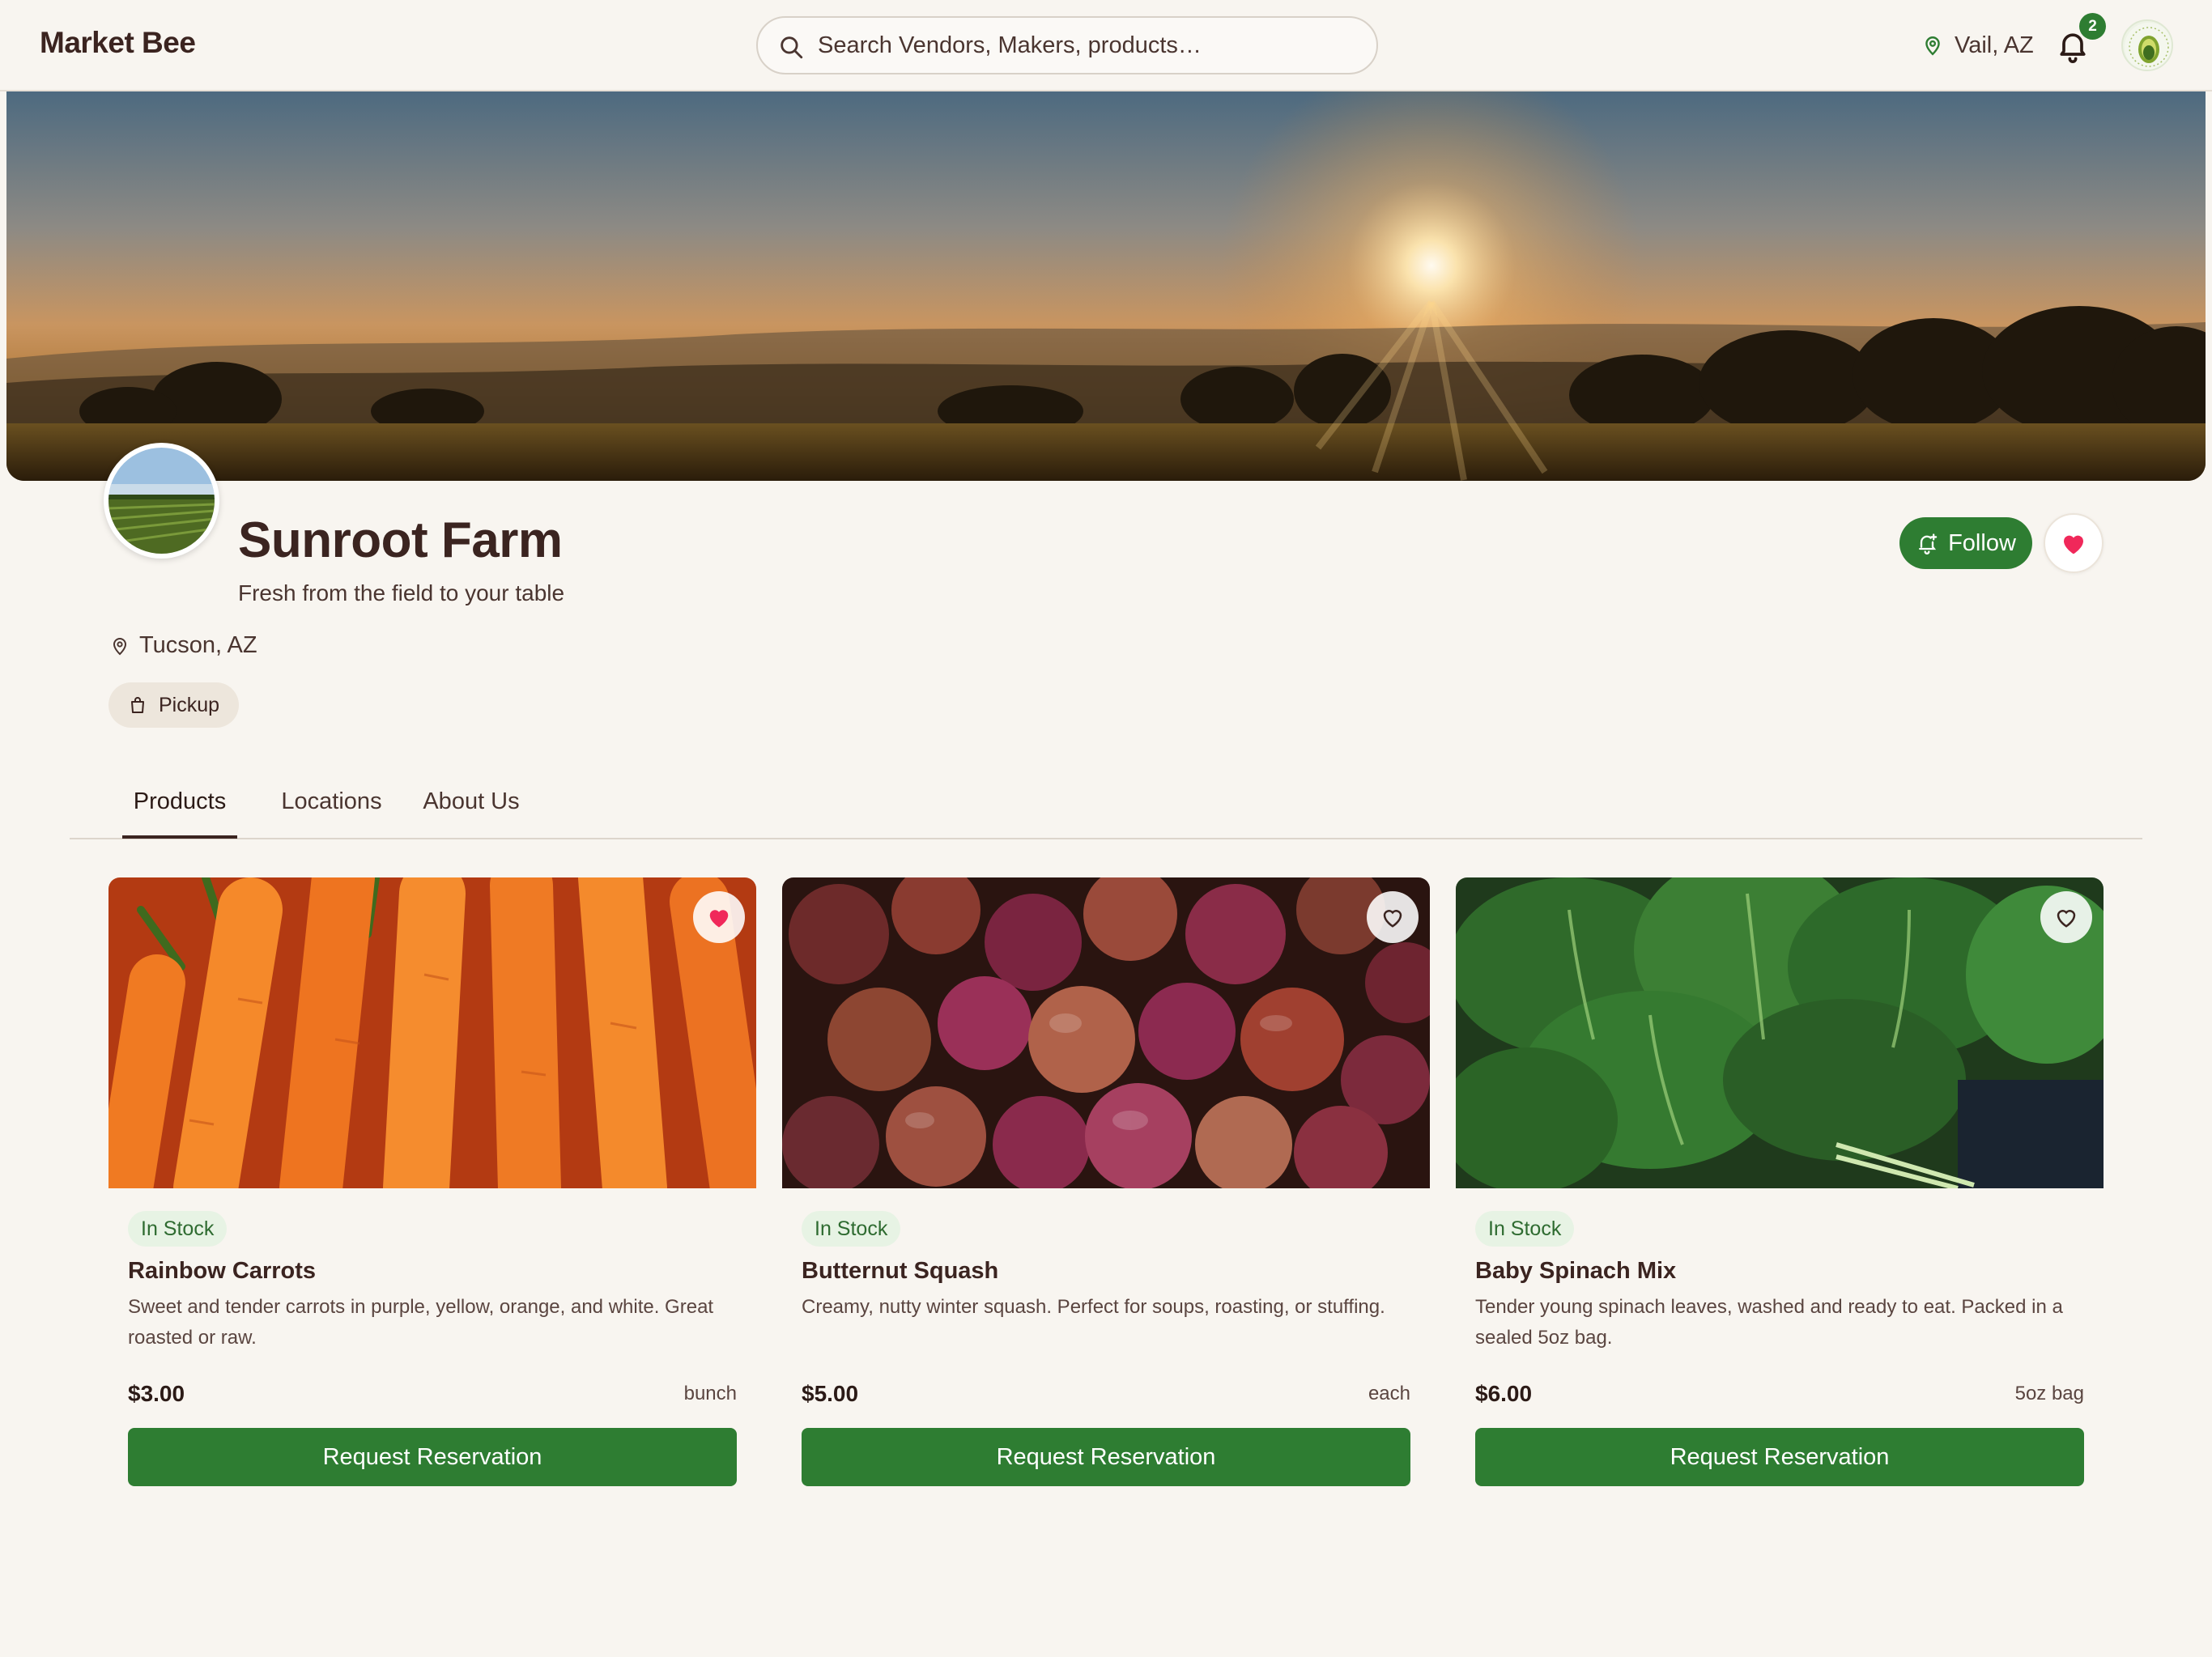 Image resolution: width=2212 pixels, height=1657 pixels. I want to click on product-price: $3.00, so click(157, 1393).